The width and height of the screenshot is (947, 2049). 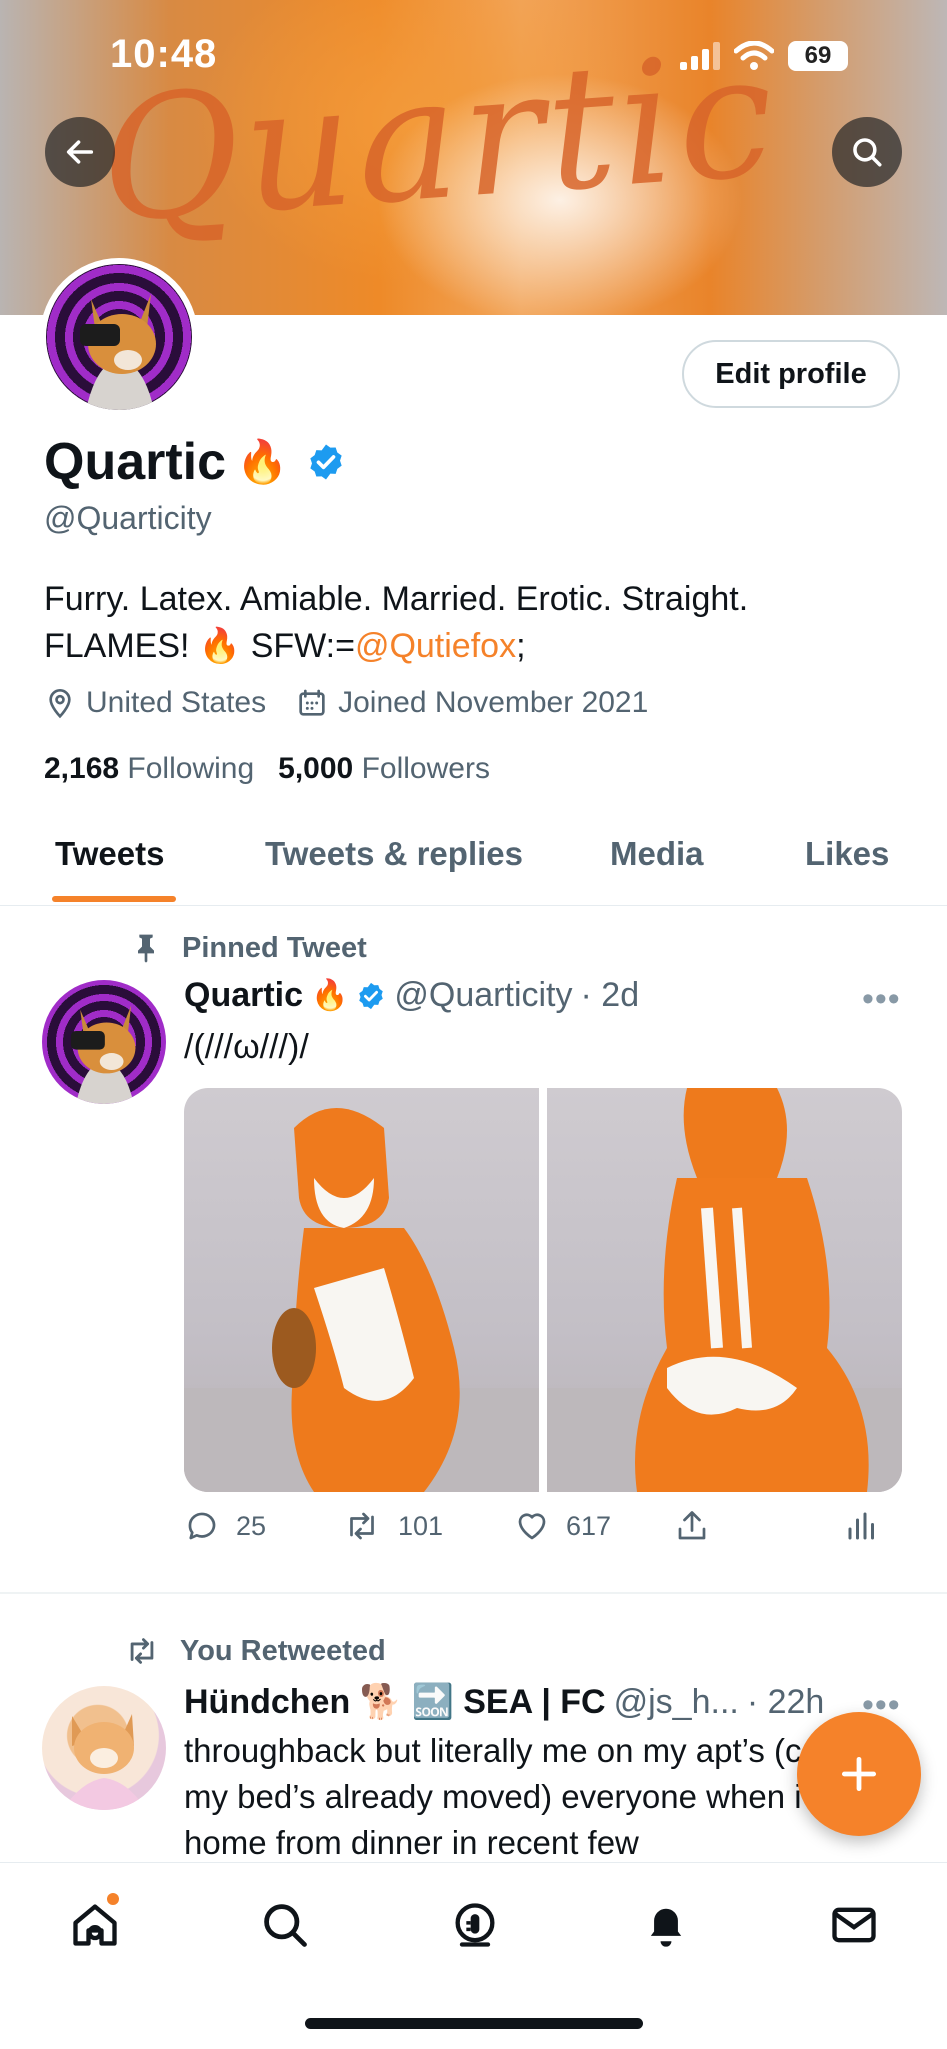 What do you see at coordinates (176, 702) in the screenshot?
I see `location-text: United States` at bounding box center [176, 702].